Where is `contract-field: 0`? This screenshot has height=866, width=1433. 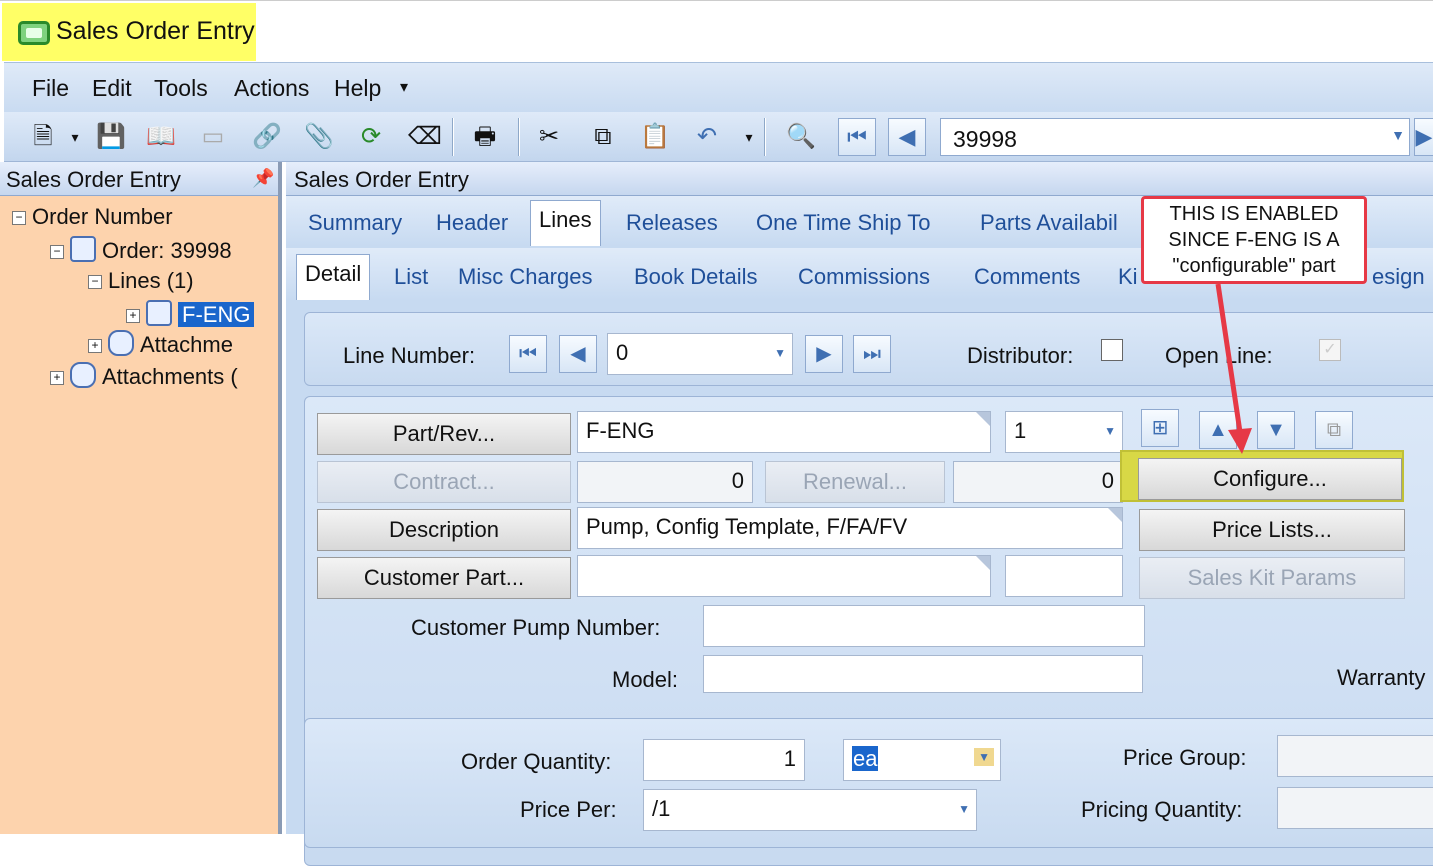
contract-field: 0 is located at coordinates (665, 482).